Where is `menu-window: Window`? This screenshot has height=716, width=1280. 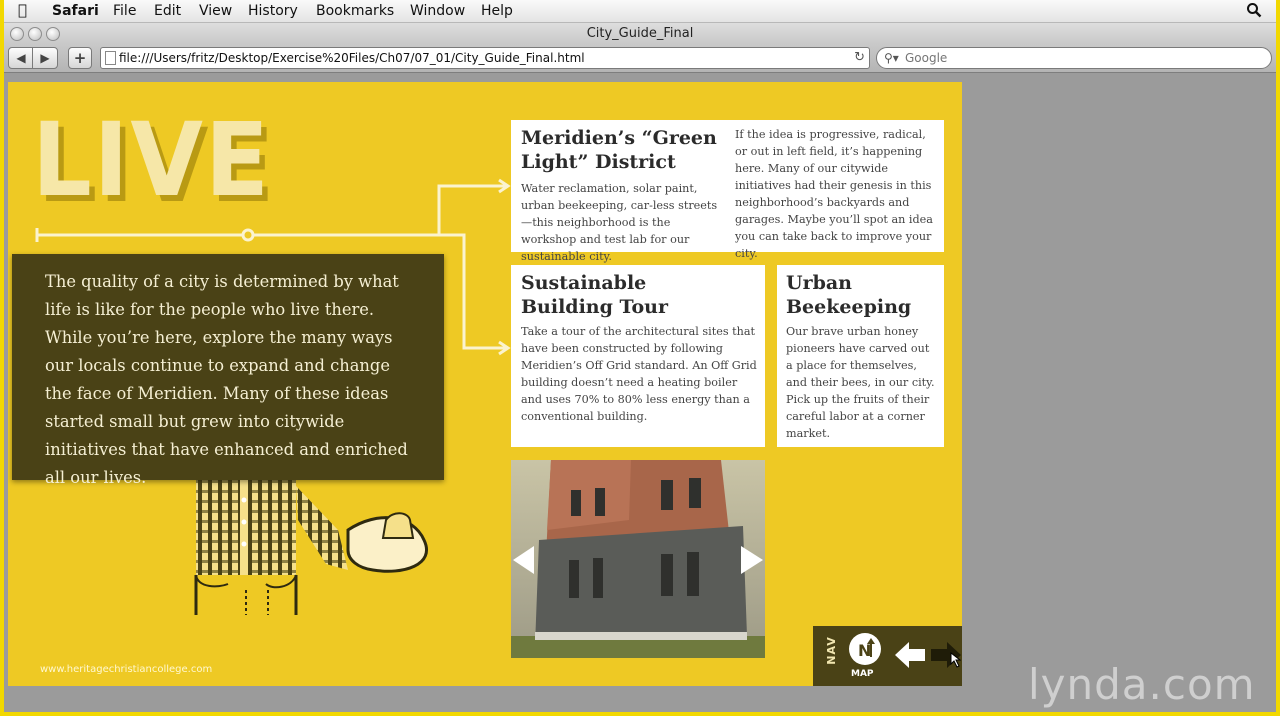
menu-window: Window is located at coordinates (437, 11).